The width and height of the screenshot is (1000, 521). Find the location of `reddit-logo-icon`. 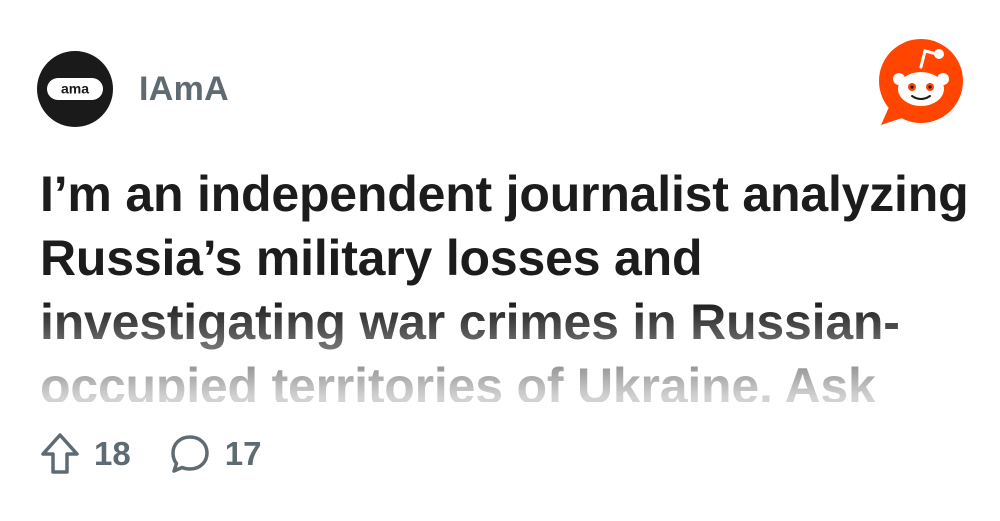

reddit-logo-icon is located at coordinates (921, 83).